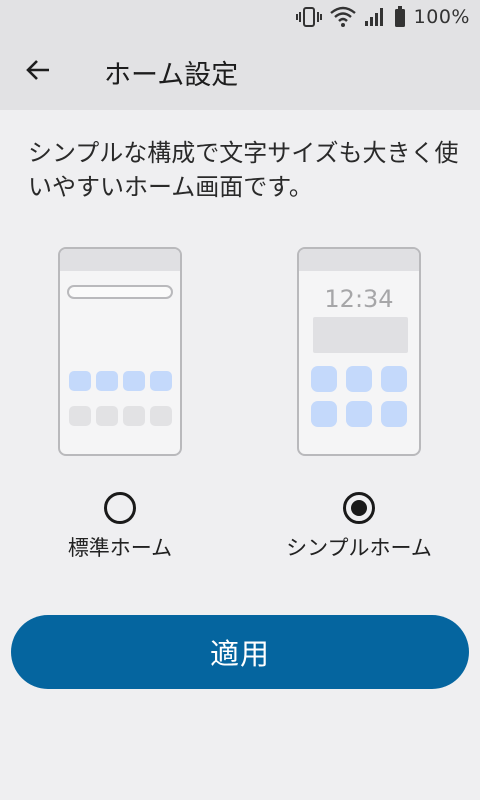 The height and width of the screenshot is (800, 480). What do you see at coordinates (441, 17) in the screenshot?
I see `battery-percentage: 100%` at bounding box center [441, 17].